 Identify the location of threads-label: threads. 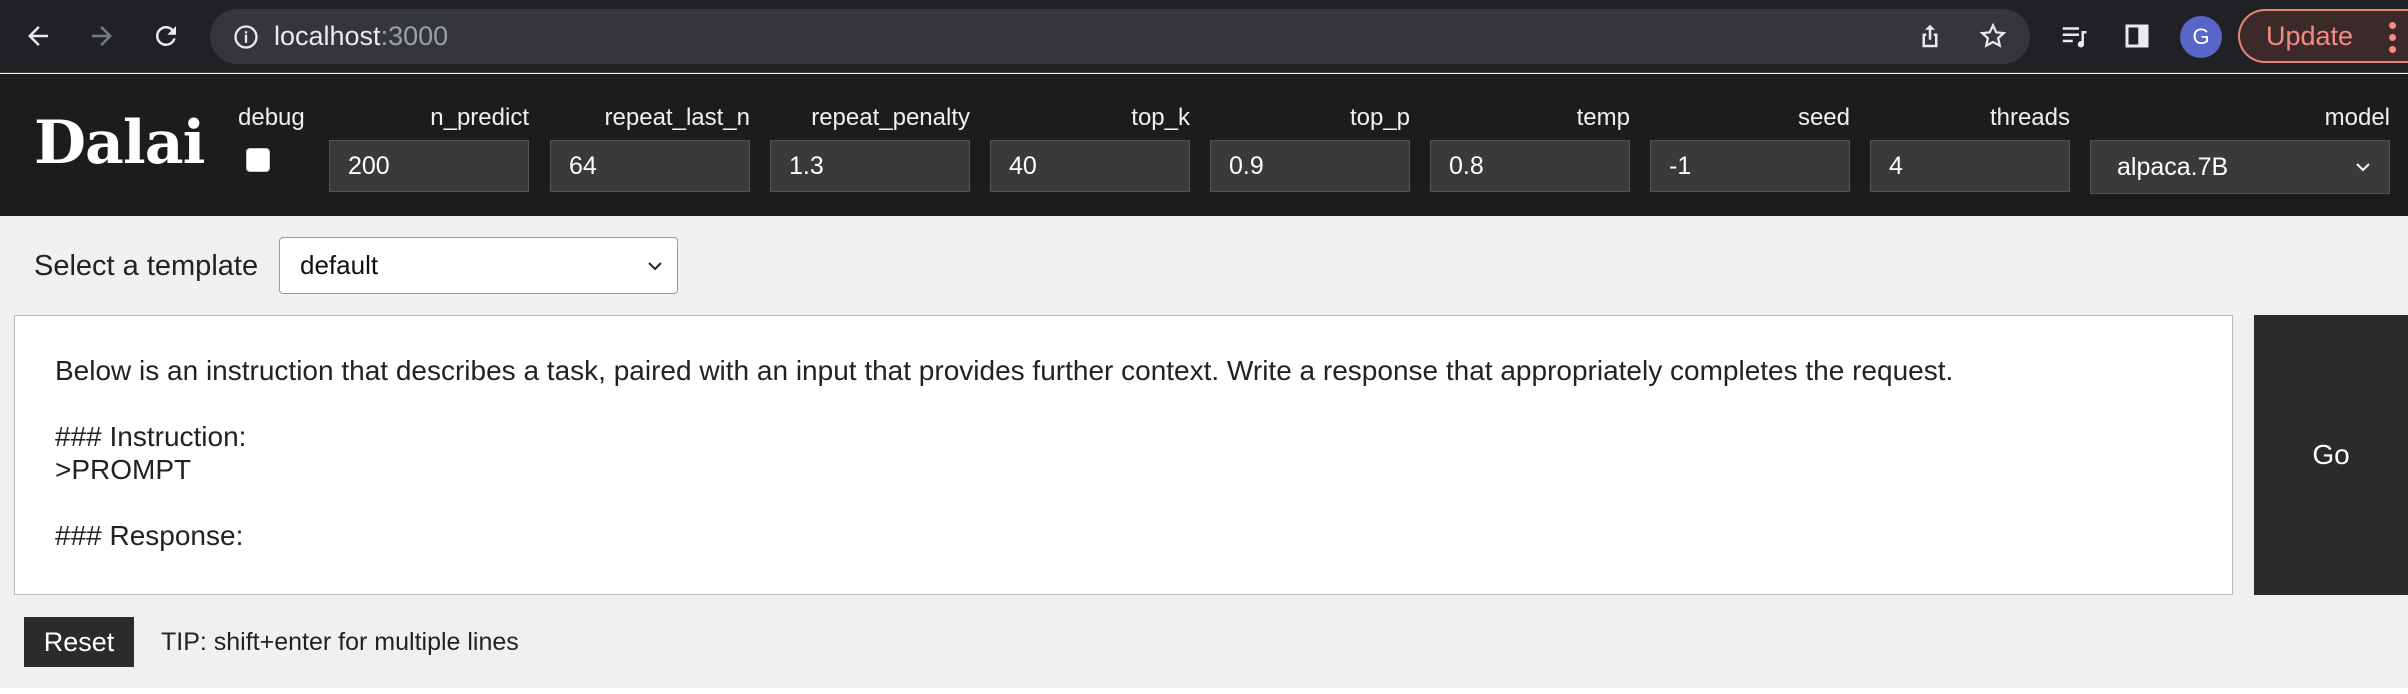
(2029, 117).